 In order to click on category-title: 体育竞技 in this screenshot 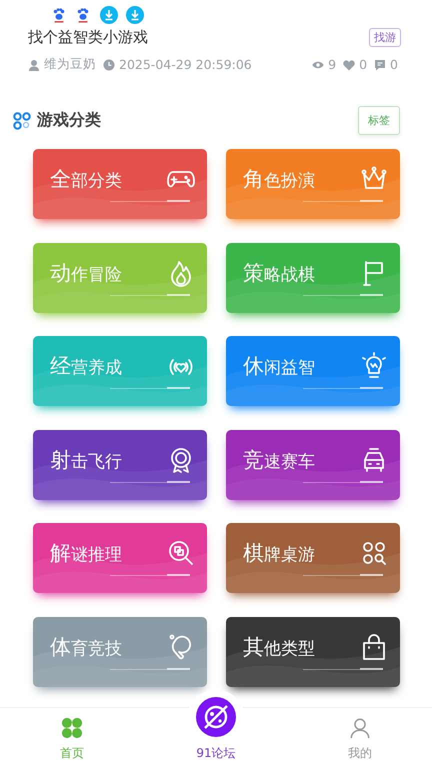, I will do `click(86, 647)`.